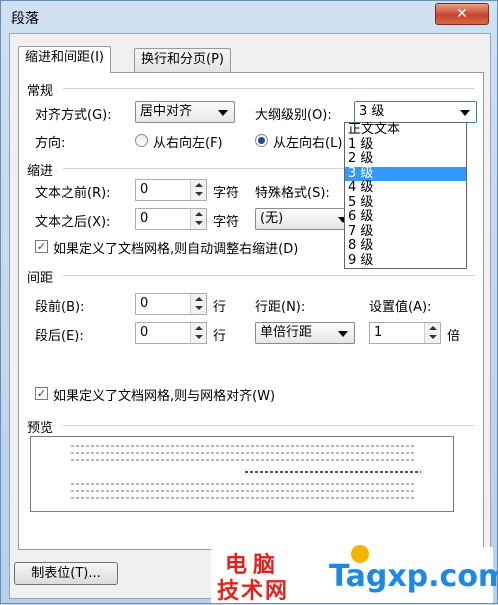 The height and width of the screenshot is (605, 498). What do you see at coordinates (220, 336) in the screenshot?
I see `spacing-after-unit: 行` at bounding box center [220, 336].